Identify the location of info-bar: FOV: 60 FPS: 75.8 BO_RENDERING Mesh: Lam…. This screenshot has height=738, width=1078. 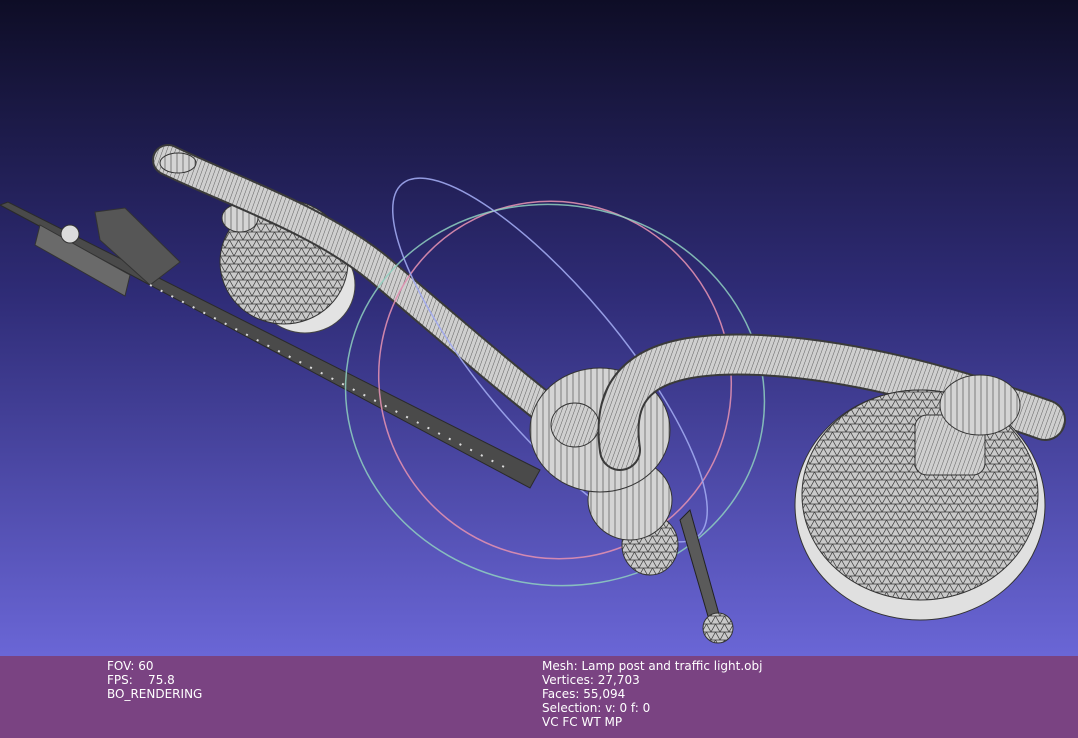
(539, 697).